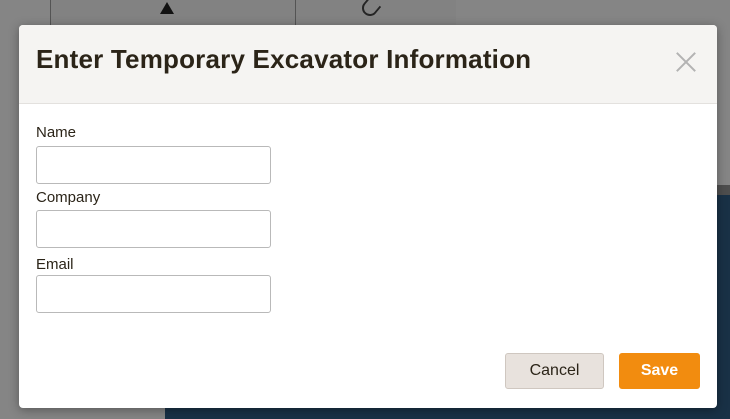 The width and height of the screenshot is (730, 419). What do you see at coordinates (284, 59) in the screenshot?
I see `dialog-title: Enter Temporary Excavator Information` at bounding box center [284, 59].